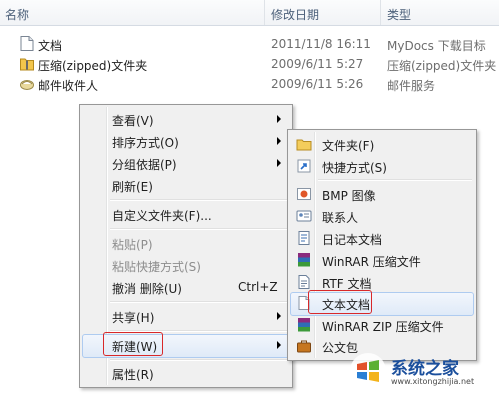  I want to click on submenu-item-folder: 文件夹(F), so click(382, 144).